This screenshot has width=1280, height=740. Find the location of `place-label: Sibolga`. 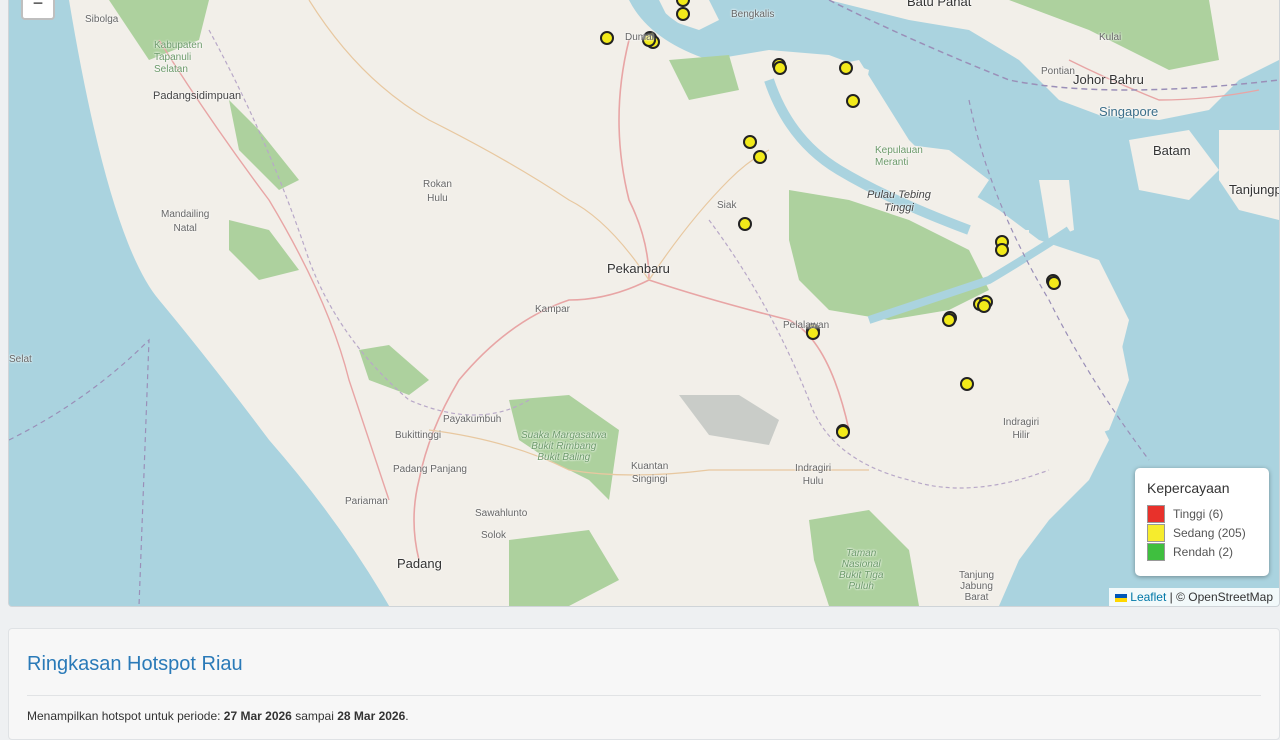

place-label: Sibolga is located at coordinates (102, 19).